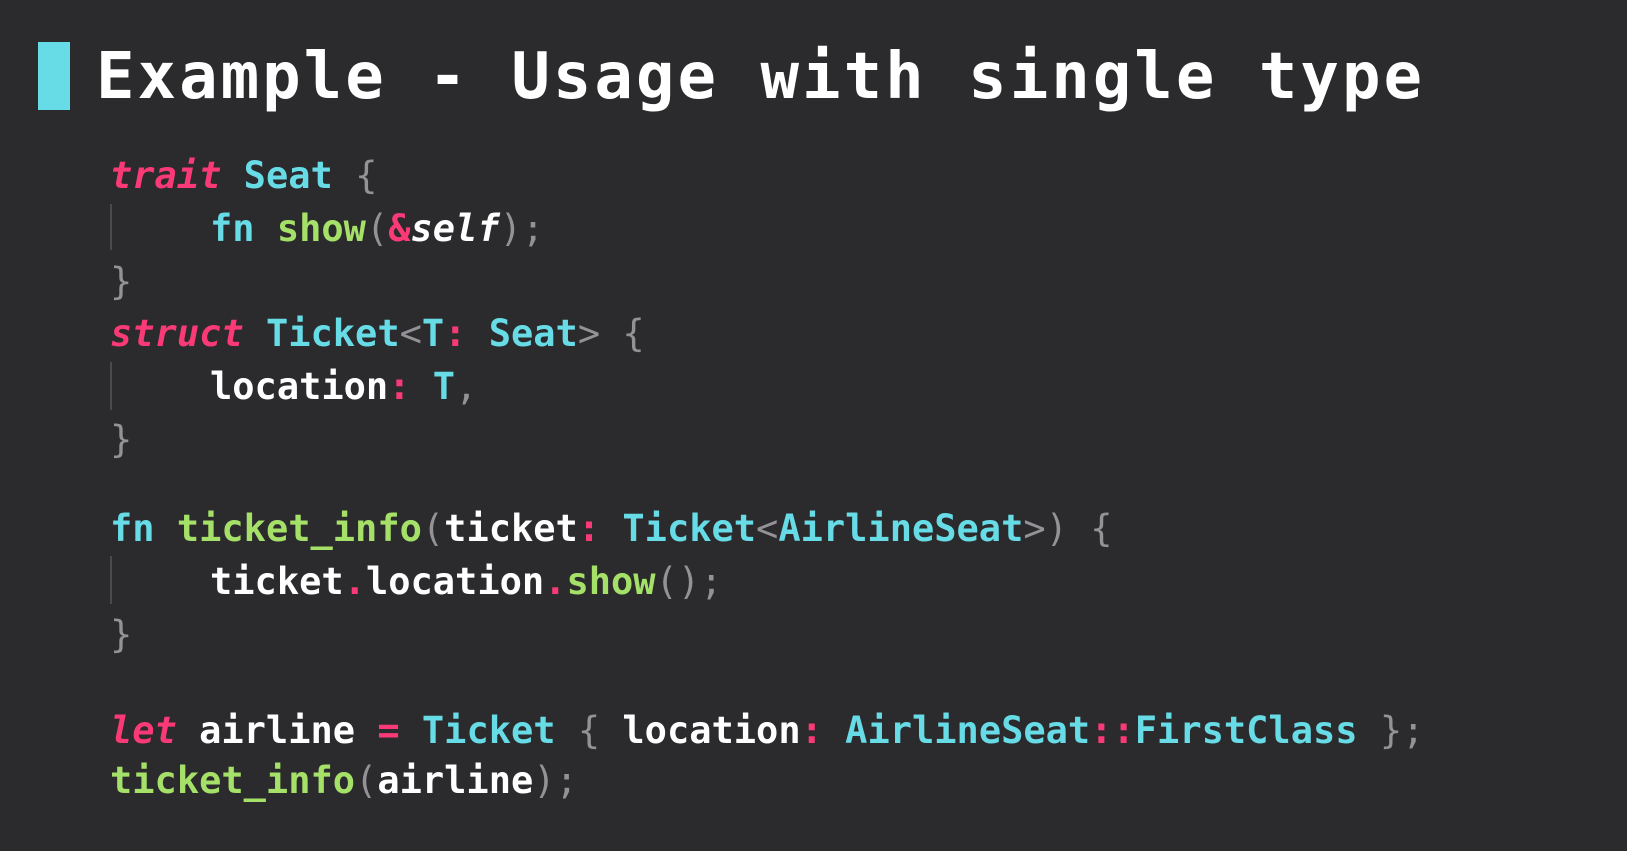 Image resolution: width=1627 pixels, height=851 pixels. What do you see at coordinates (1056, 528) in the screenshot?
I see `close-paren: )` at bounding box center [1056, 528].